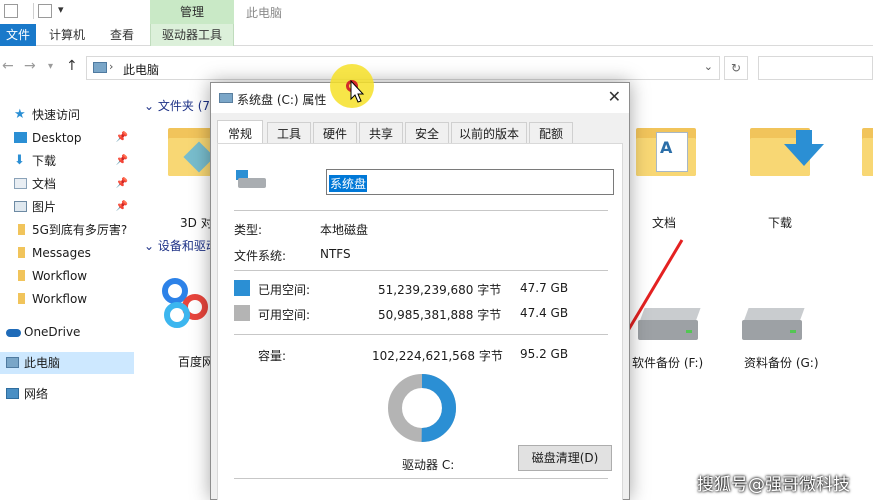  What do you see at coordinates (403, 68) in the screenshot?
I see `address-bar: › 此电脑 ⌄` at bounding box center [403, 68].